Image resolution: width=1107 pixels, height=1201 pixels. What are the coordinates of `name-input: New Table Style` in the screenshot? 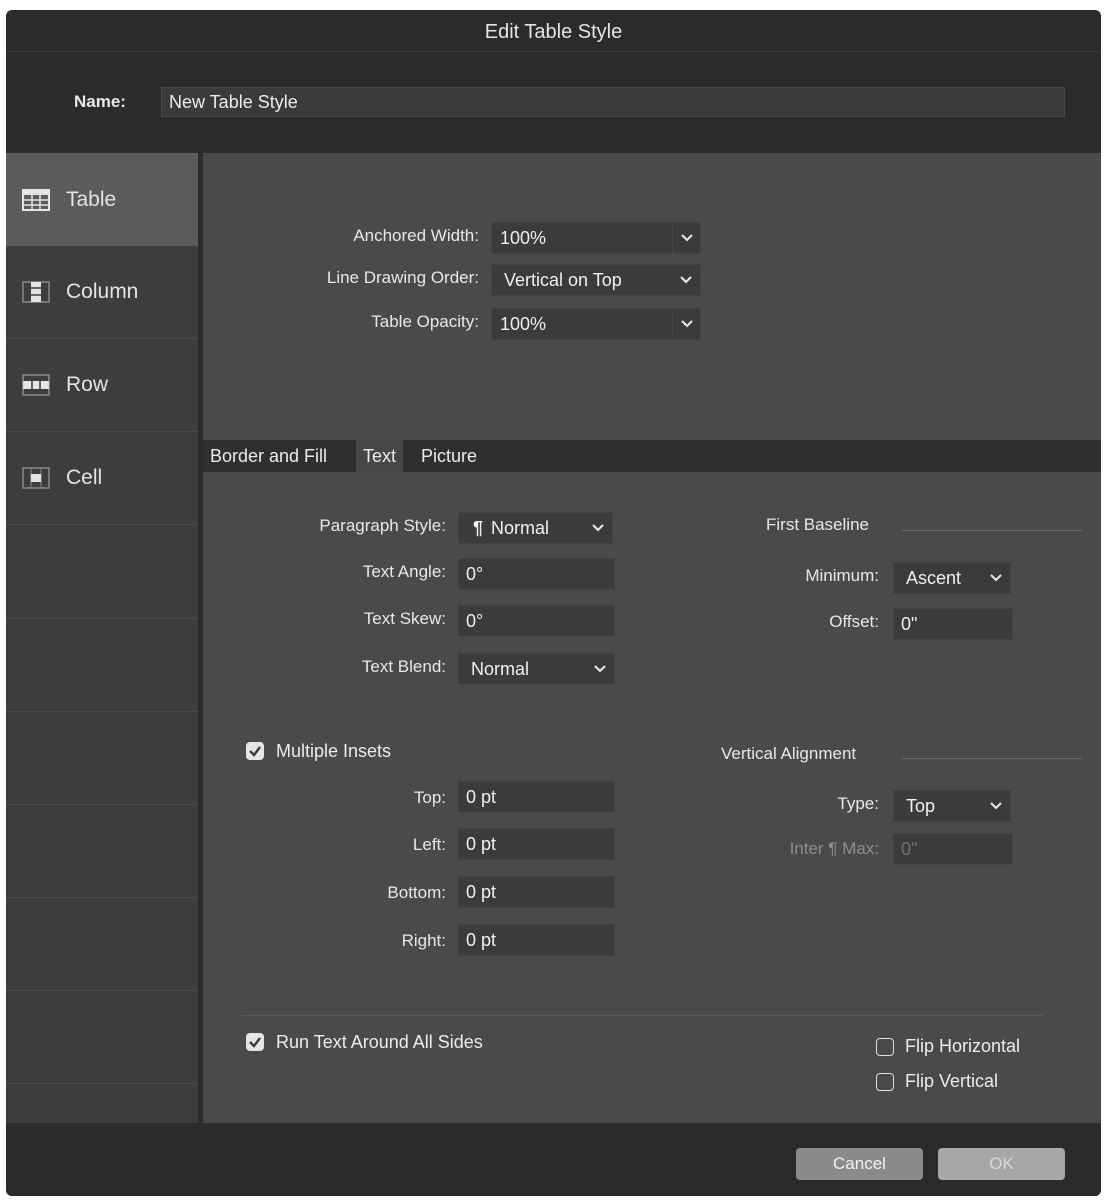 It's located at (613, 102).